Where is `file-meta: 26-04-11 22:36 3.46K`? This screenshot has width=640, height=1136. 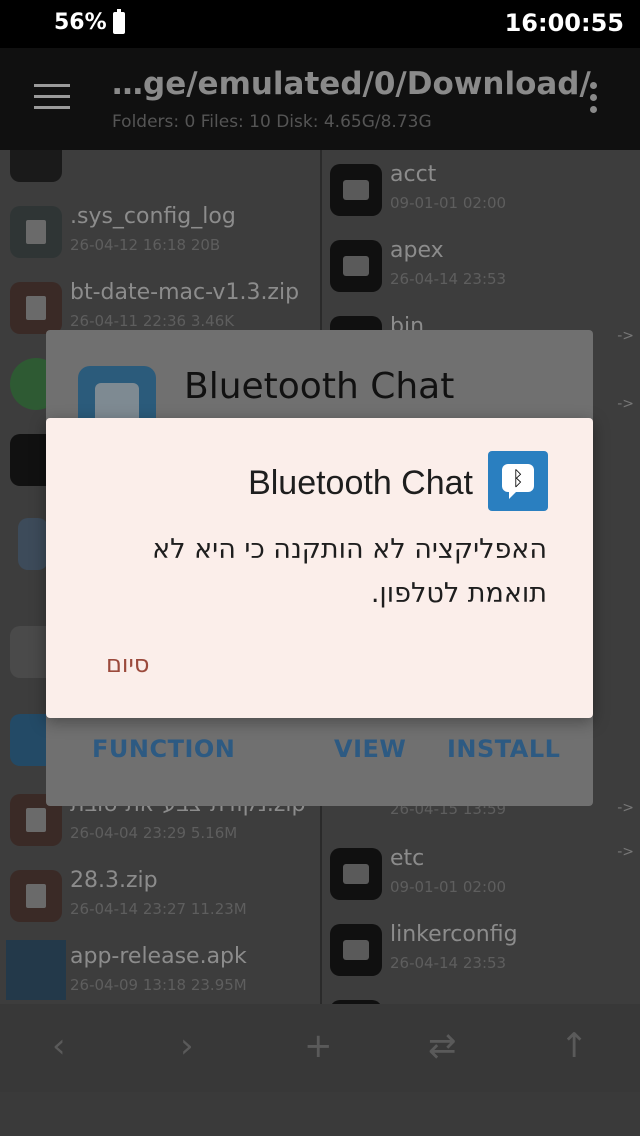 file-meta: 26-04-11 22:36 3.46K is located at coordinates (152, 321).